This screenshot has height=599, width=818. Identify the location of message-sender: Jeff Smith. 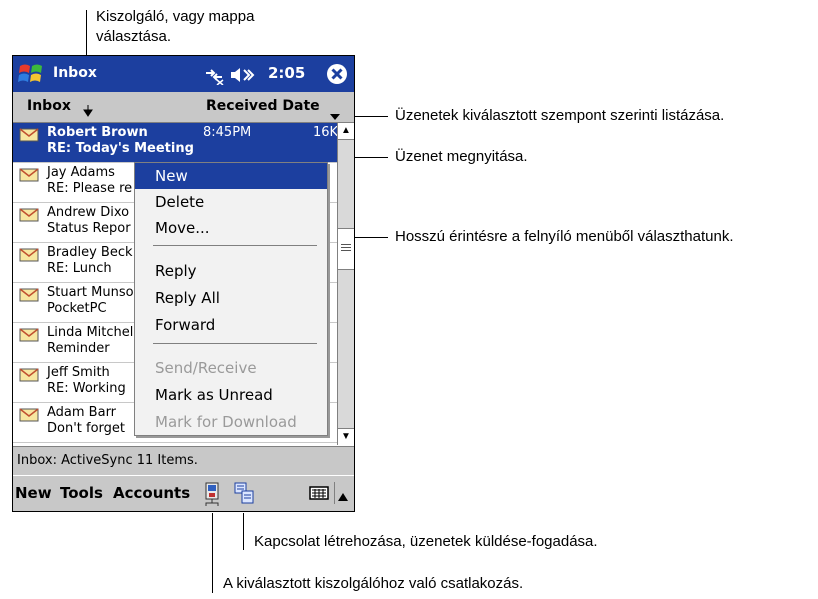
(78, 372).